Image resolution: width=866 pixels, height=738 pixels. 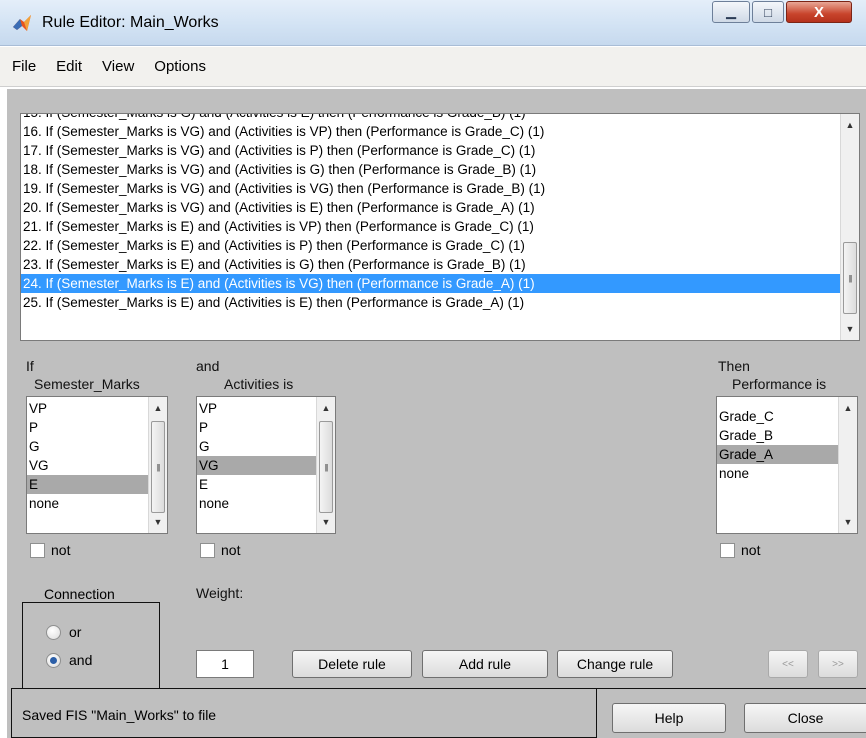 I want to click on if-variable-label: Semester_Marks, so click(x=87, y=384).